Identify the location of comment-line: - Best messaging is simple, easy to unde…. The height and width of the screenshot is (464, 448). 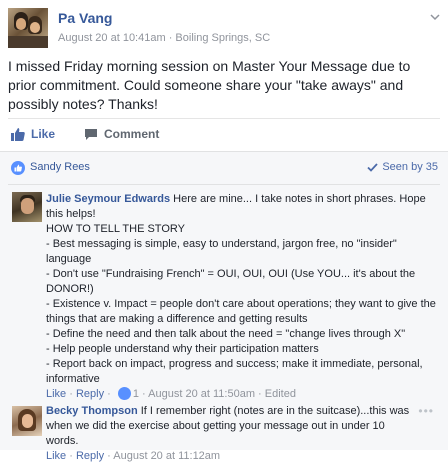
(221, 251).